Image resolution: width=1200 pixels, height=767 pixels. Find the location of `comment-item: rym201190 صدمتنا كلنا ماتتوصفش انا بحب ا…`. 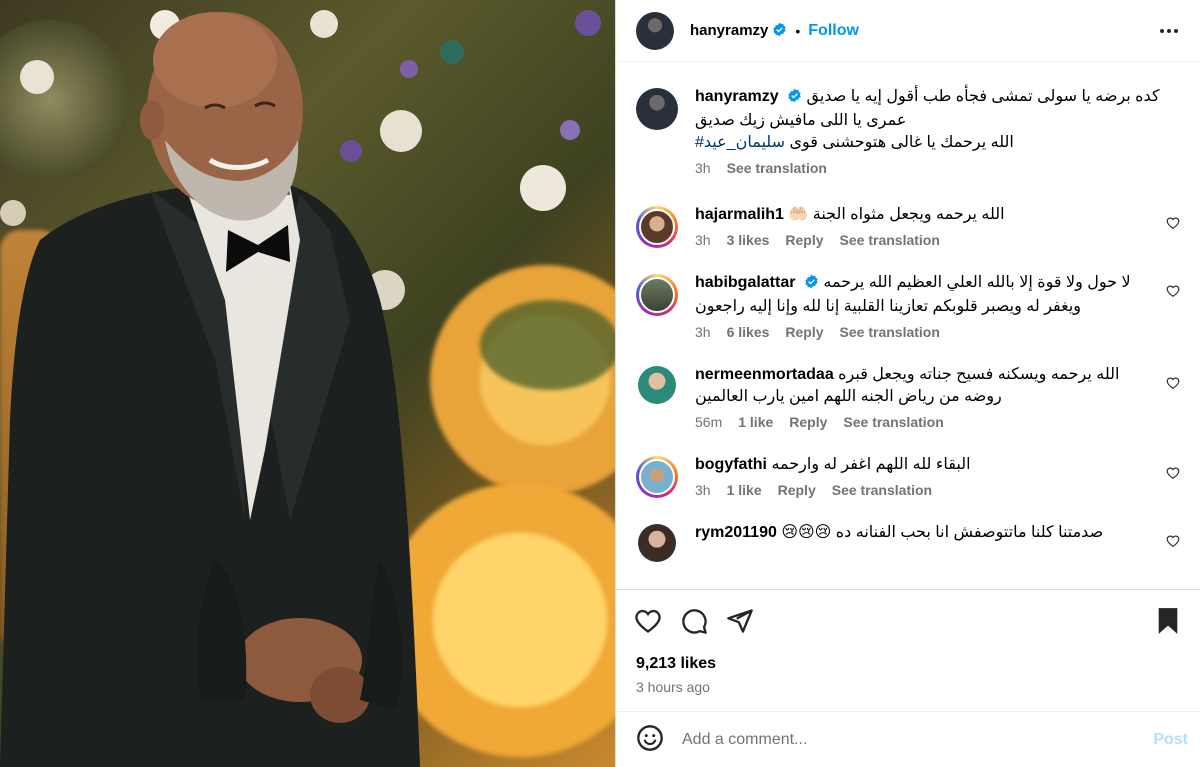

comment-item: rym201190 صدمتنا كلنا ماتتوصفش انا بحب ا… is located at coordinates (908, 542).